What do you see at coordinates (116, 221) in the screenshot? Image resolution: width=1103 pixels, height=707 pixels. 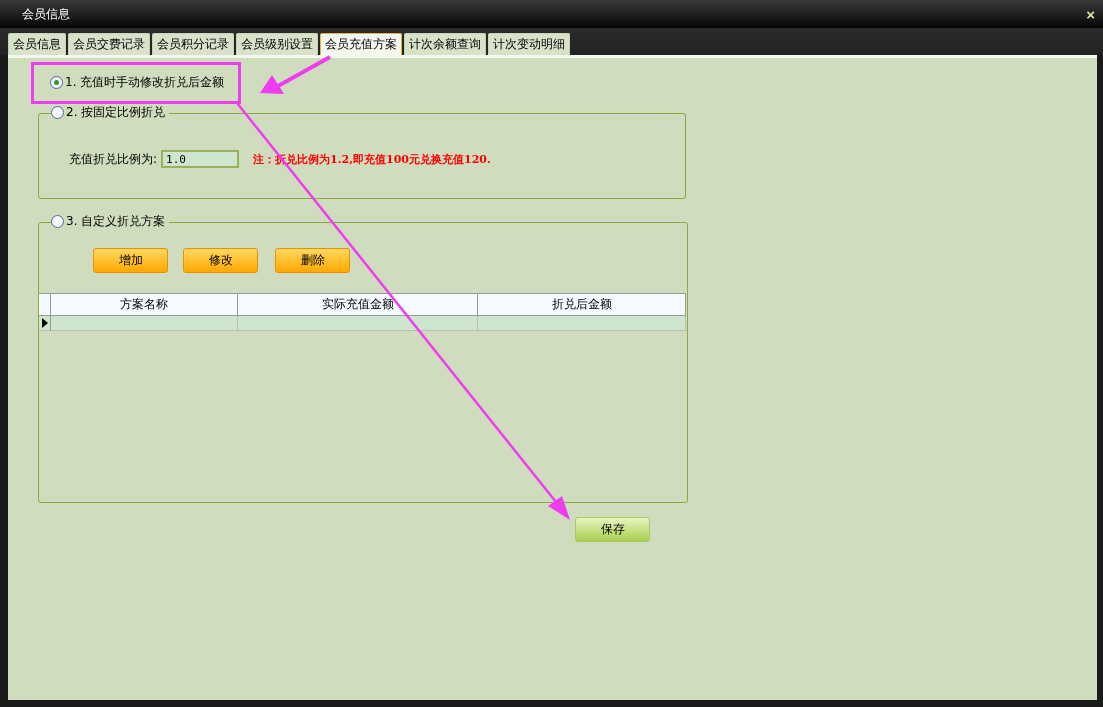 I see `radio-label: 3. 自定义折兑方案` at bounding box center [116, 221].